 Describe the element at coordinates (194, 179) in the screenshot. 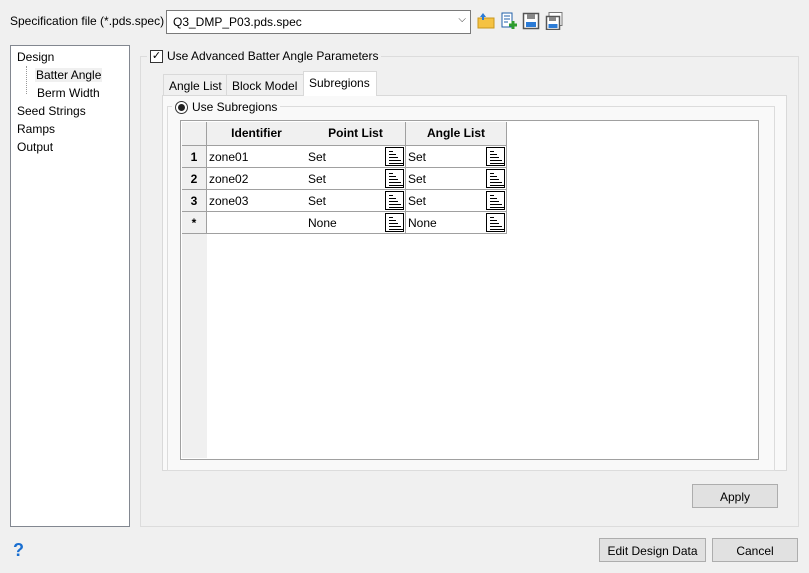

I see `row-number: 2` at that location.